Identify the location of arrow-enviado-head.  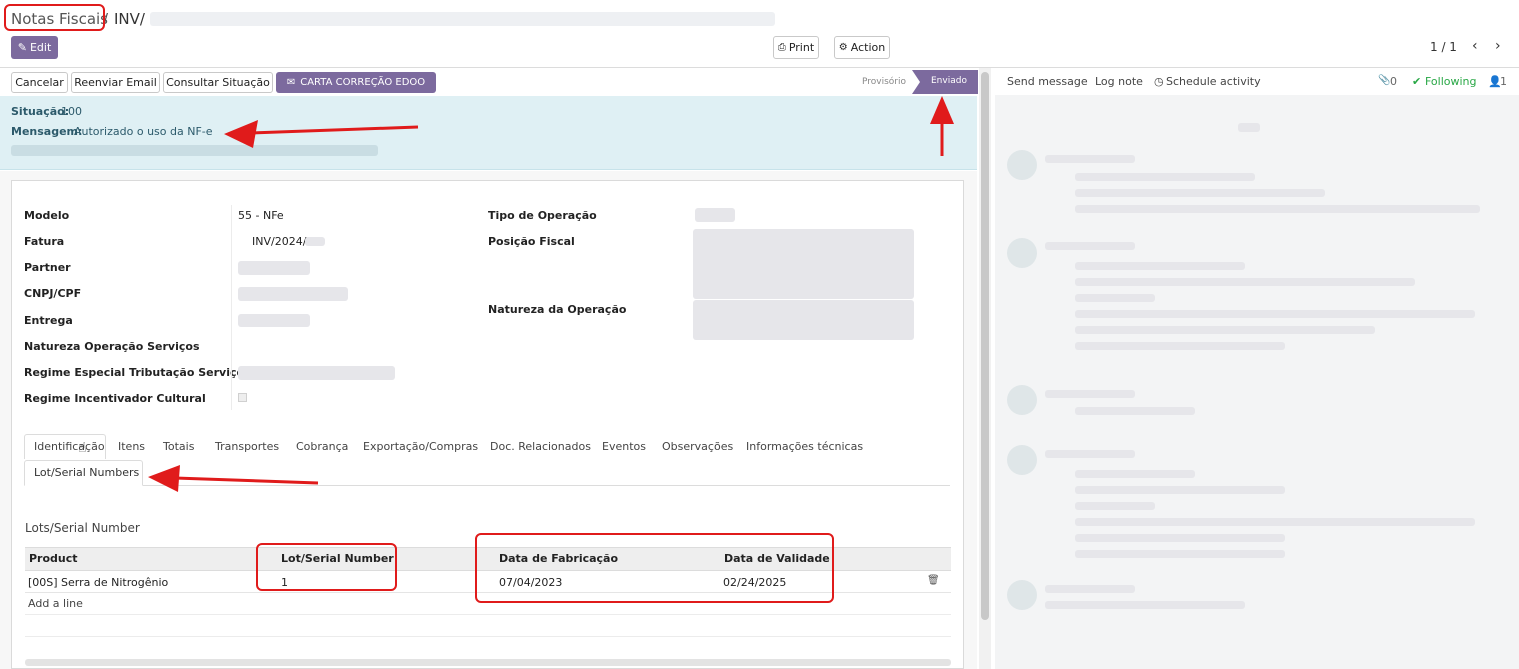
(942, 110).